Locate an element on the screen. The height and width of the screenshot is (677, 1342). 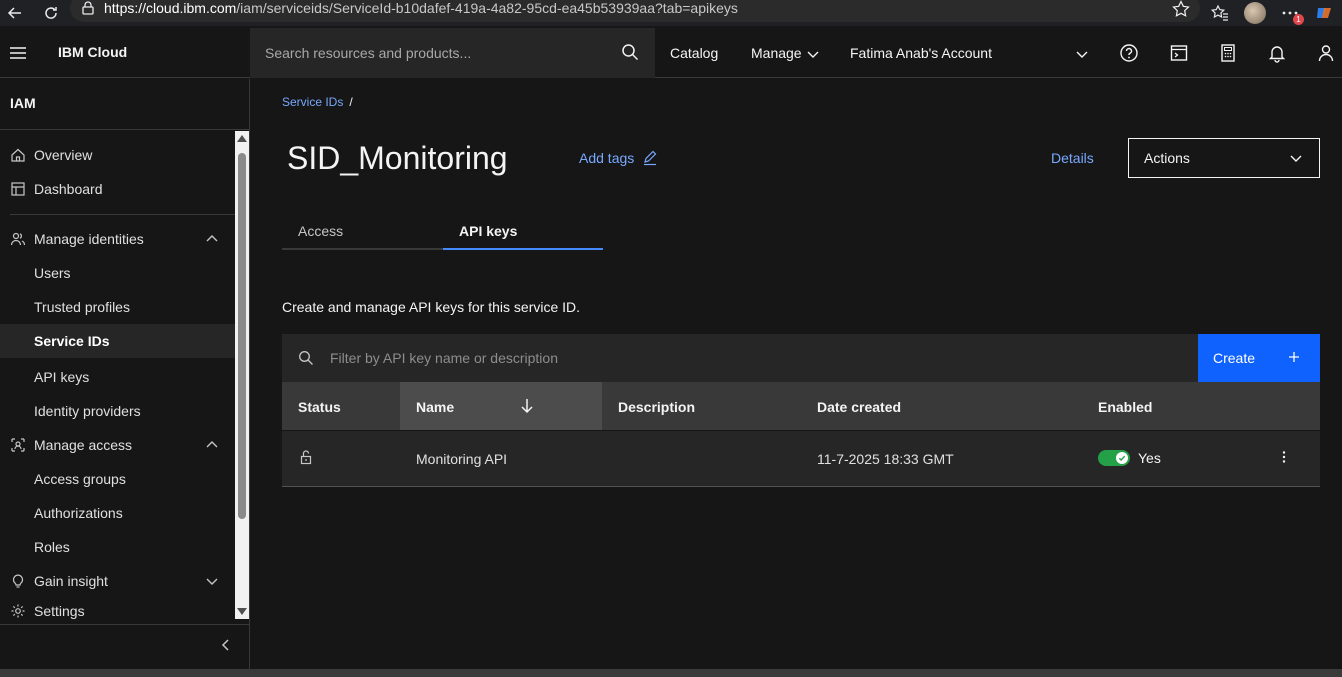
add-tags-button: Add tags is located at coordinates (618, 158).